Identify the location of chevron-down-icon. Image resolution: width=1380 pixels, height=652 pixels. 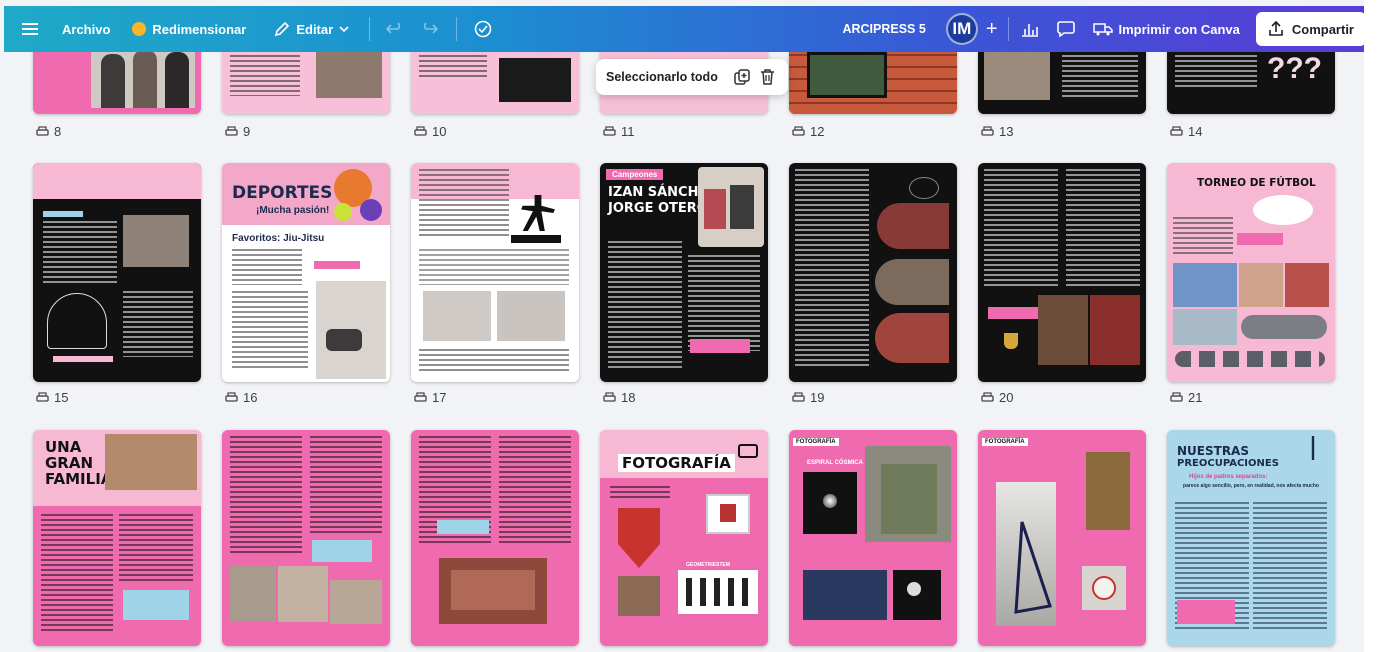
(344, 29).